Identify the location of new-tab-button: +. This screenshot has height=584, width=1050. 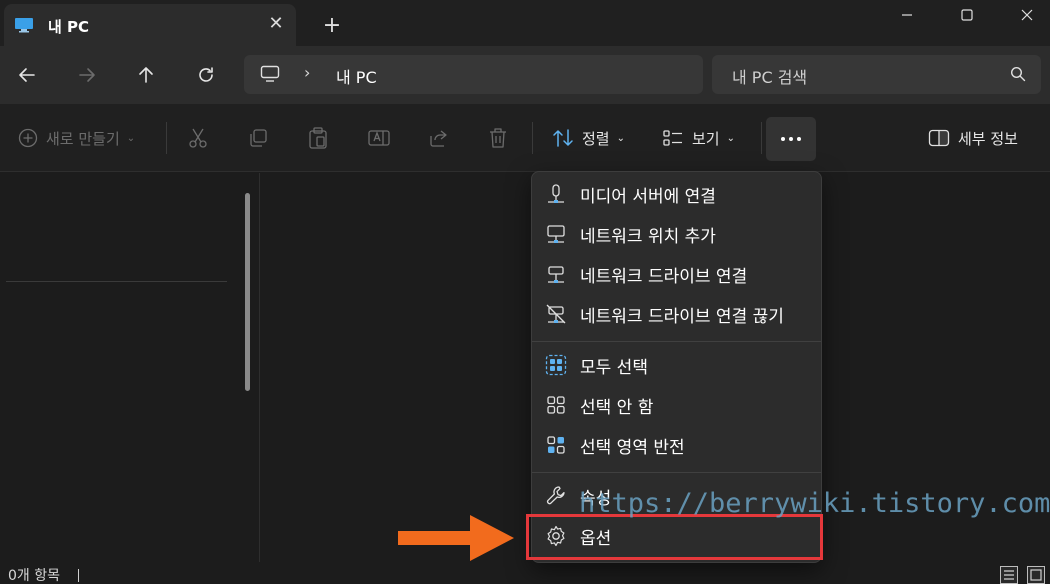
(332, 26).